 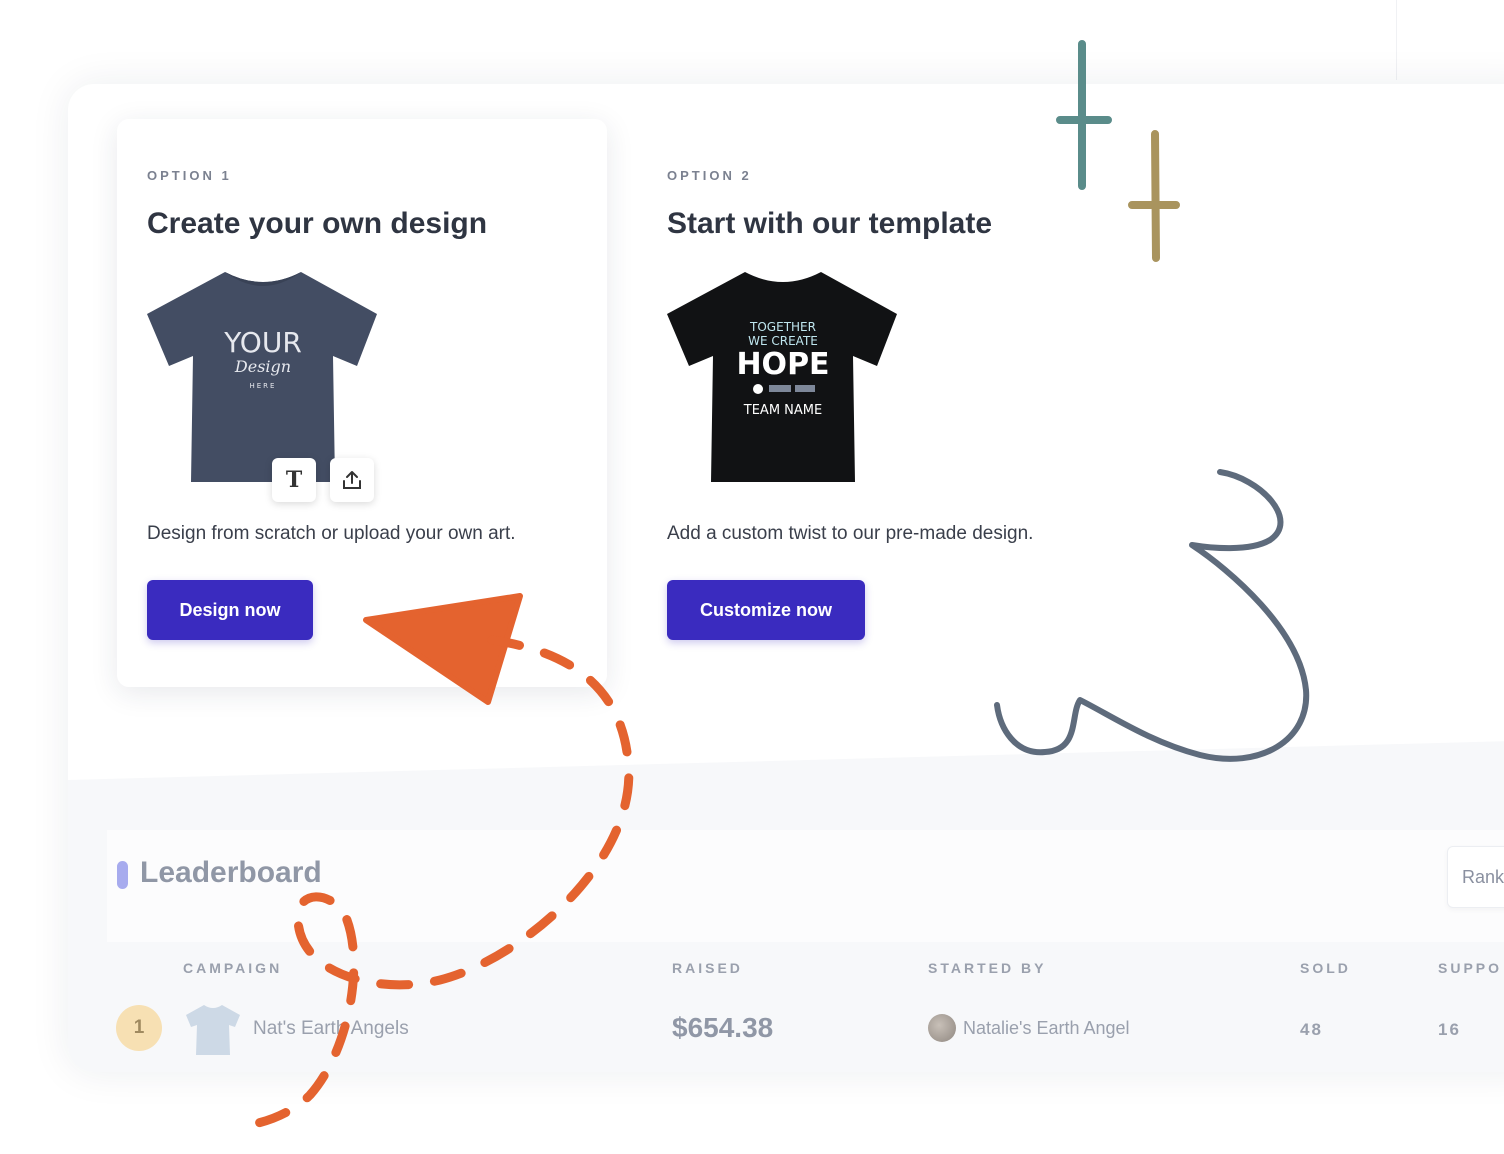 What do you see at coordinates (1154, 196) in the screenshot?
I see `gold-plus-doodle` at bounding box center [1154, 196].